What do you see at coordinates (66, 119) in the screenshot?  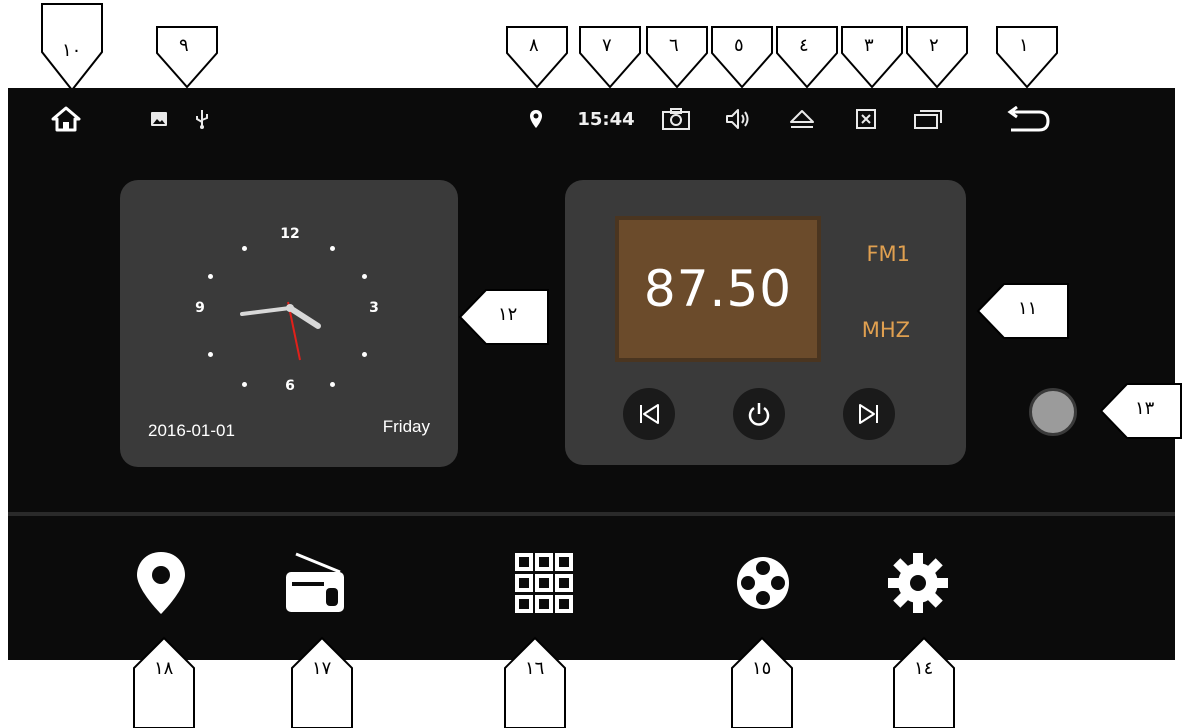 I see `home-icon` at bounding box center [66, 119].